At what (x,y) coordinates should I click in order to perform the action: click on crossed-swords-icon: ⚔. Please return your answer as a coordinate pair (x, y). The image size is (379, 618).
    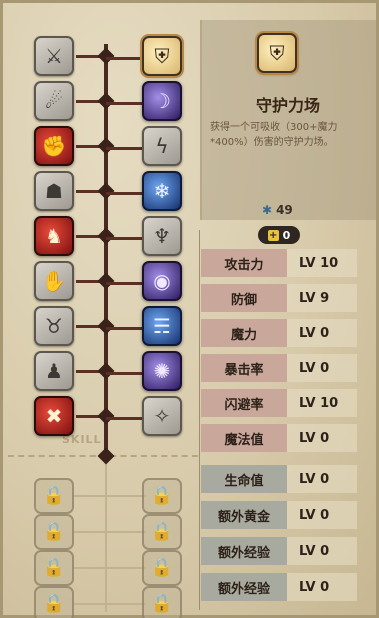
    Looking at the image, I should click on (54, 56).